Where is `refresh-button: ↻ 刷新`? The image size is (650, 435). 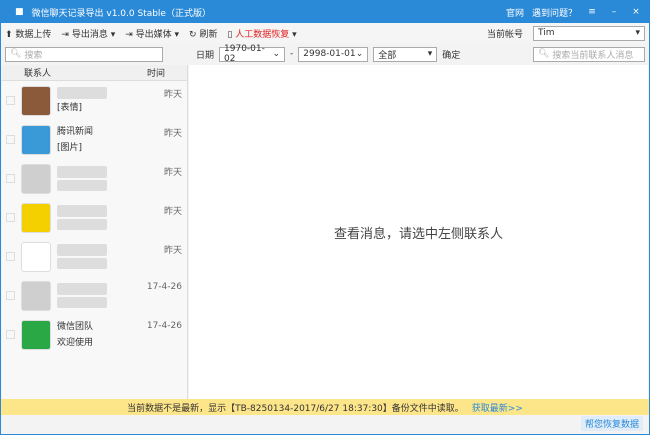
refresh-button: ↻ 刷新 is located at coordinates (203, 33).